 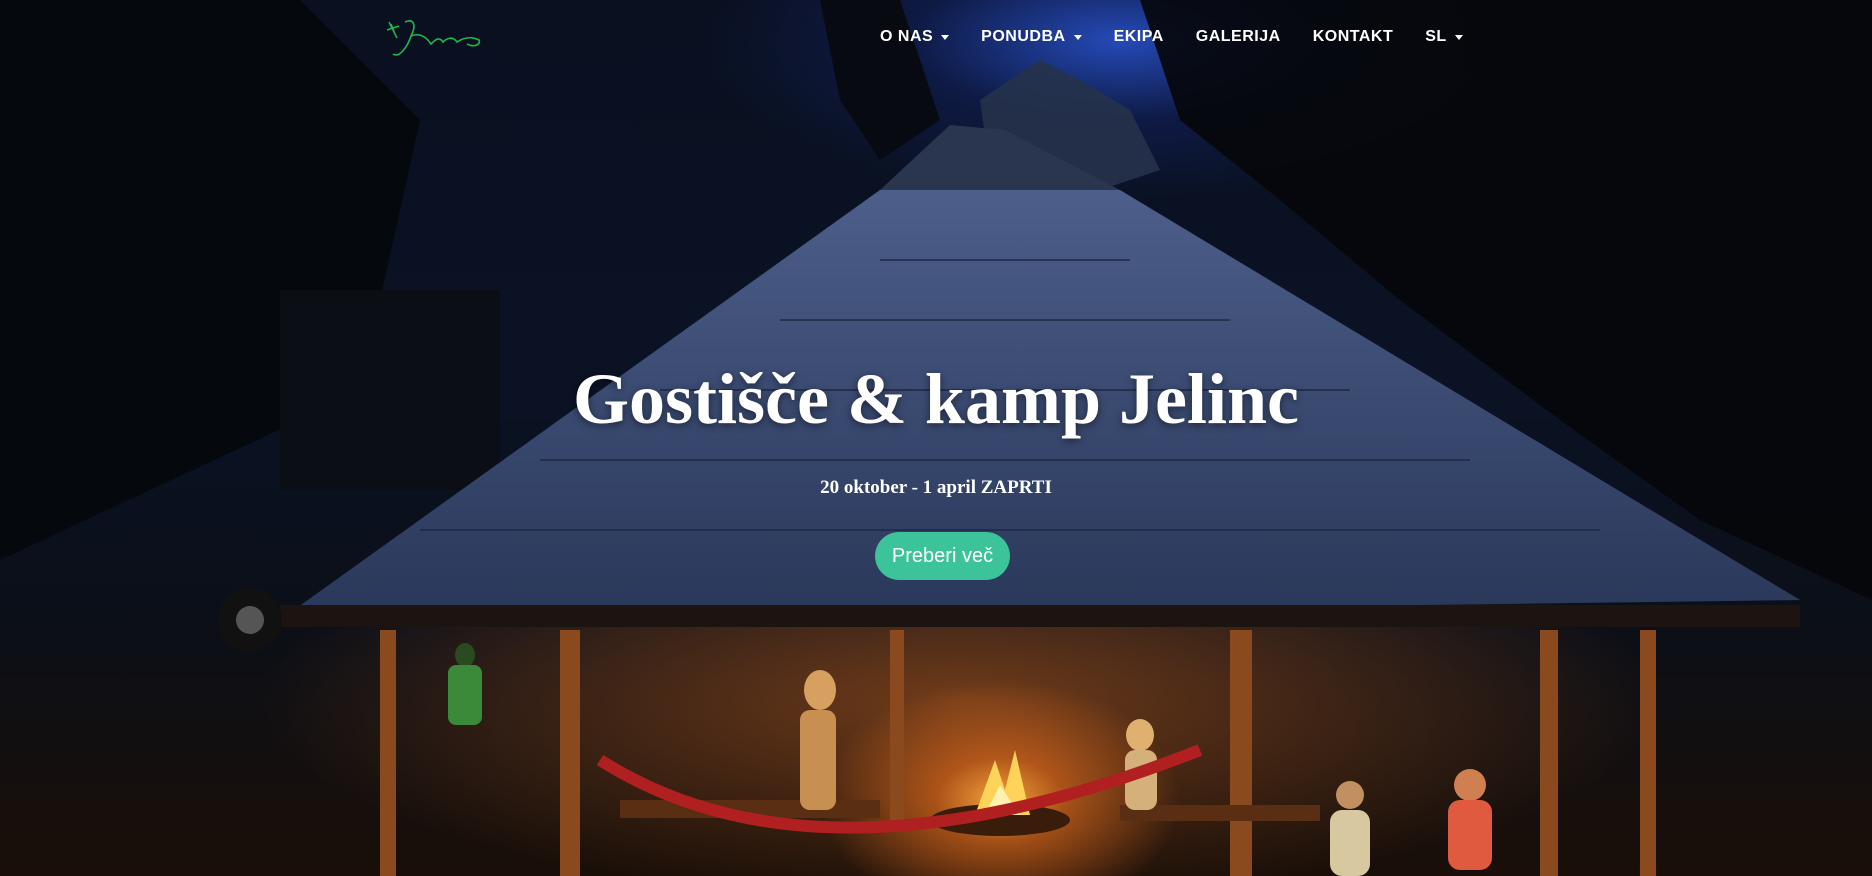 What do you see at coordinates (907, 36) in the screenshot?
I see `nav-item-label: O NAS` at bounding box center [907, 36].